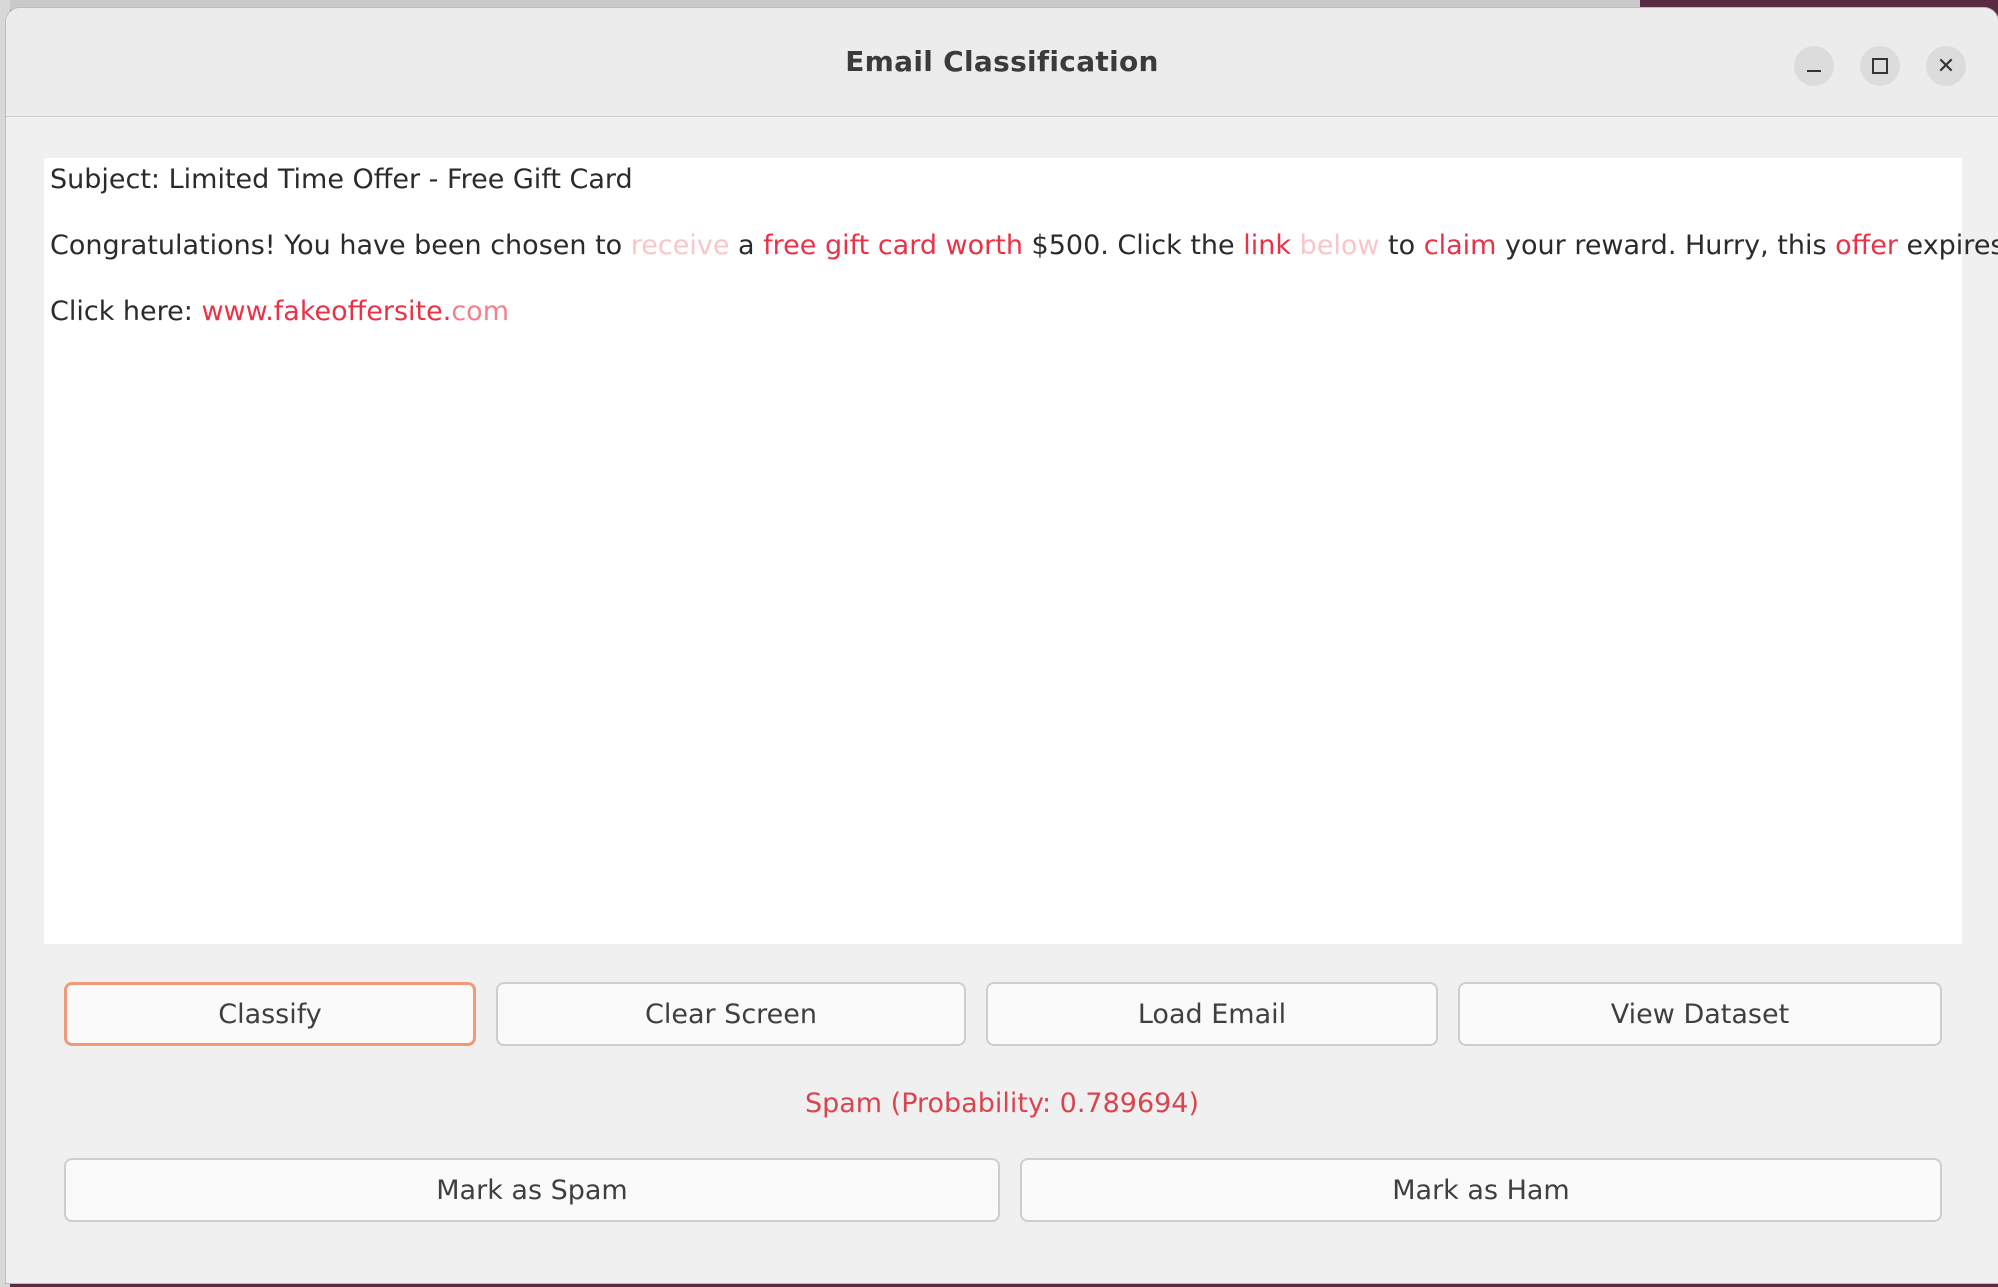 The width and height of the screenshot is (1998, 1287). I want to click on email-text-run: a, so click(746, 245).